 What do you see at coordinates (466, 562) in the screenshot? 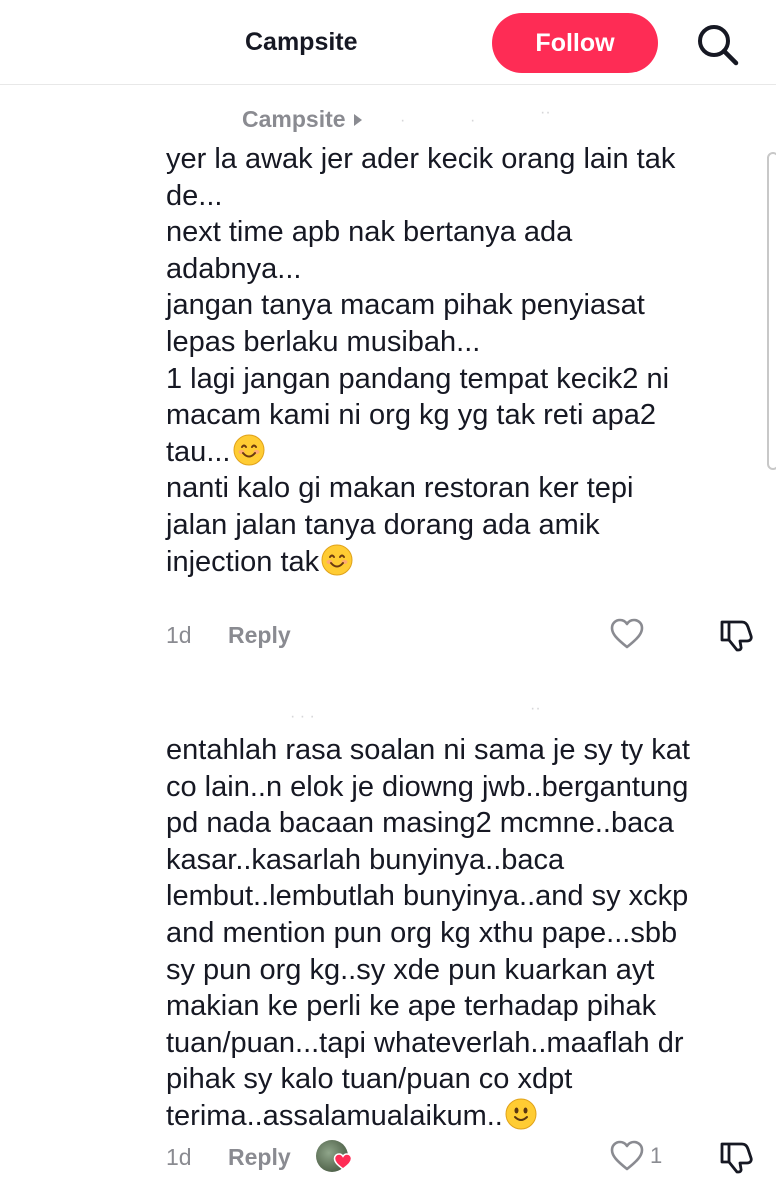
I see `comment-line: injection tak` at bounding box center [466, 562].